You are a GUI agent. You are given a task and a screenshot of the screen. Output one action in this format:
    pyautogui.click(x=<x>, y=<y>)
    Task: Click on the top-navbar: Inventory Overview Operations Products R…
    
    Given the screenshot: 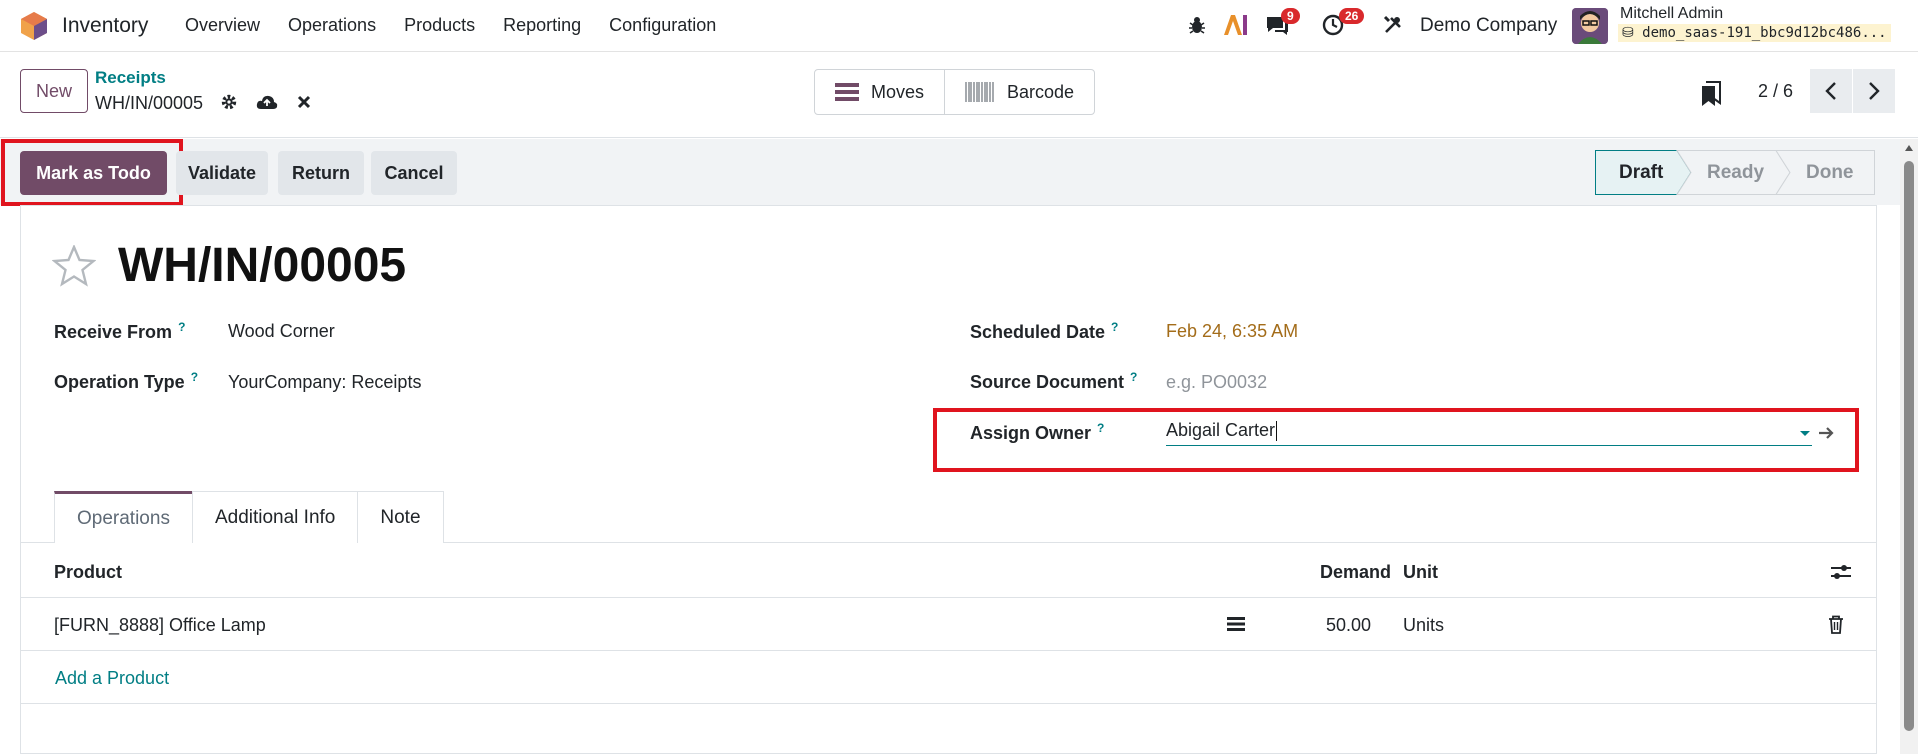 What is the action you would take?
    pyautogui.click(x=959, y=26)
    